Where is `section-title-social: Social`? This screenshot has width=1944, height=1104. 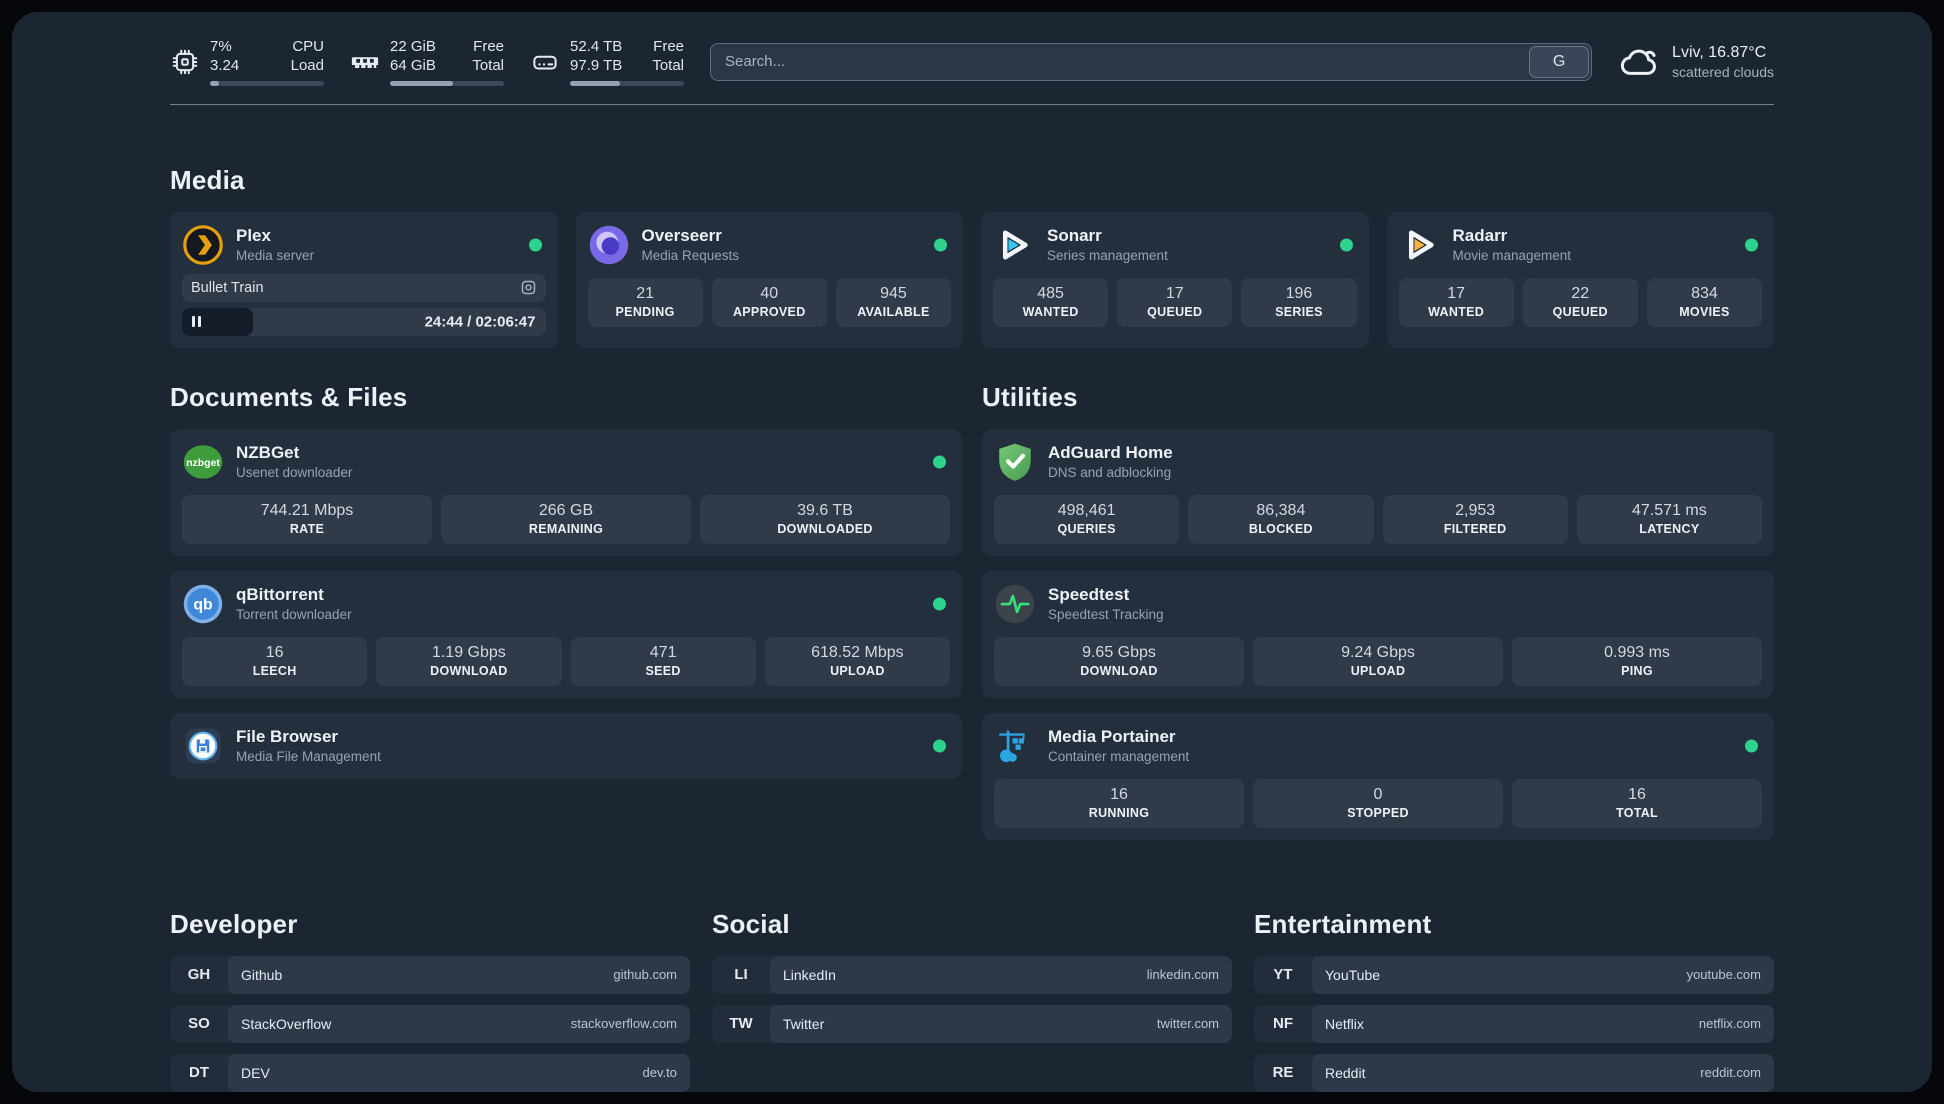
section-title-social: Social is located at coordinates (751, 923).